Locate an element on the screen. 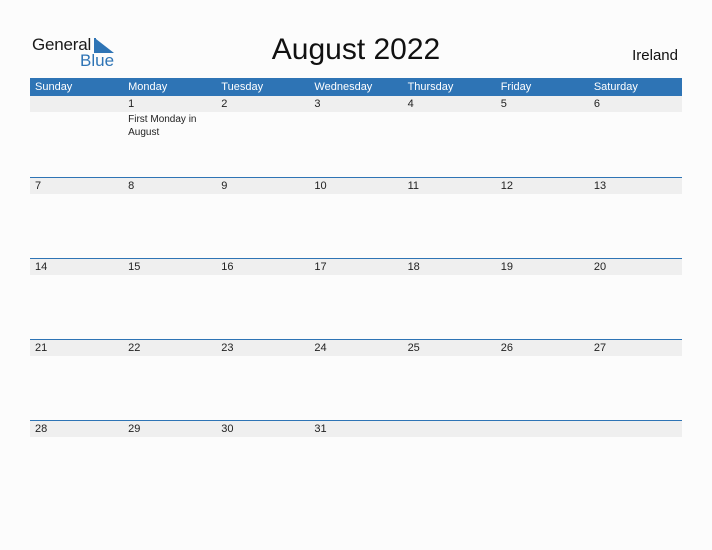  day-number: 24 is located at coordinates (320, 348).